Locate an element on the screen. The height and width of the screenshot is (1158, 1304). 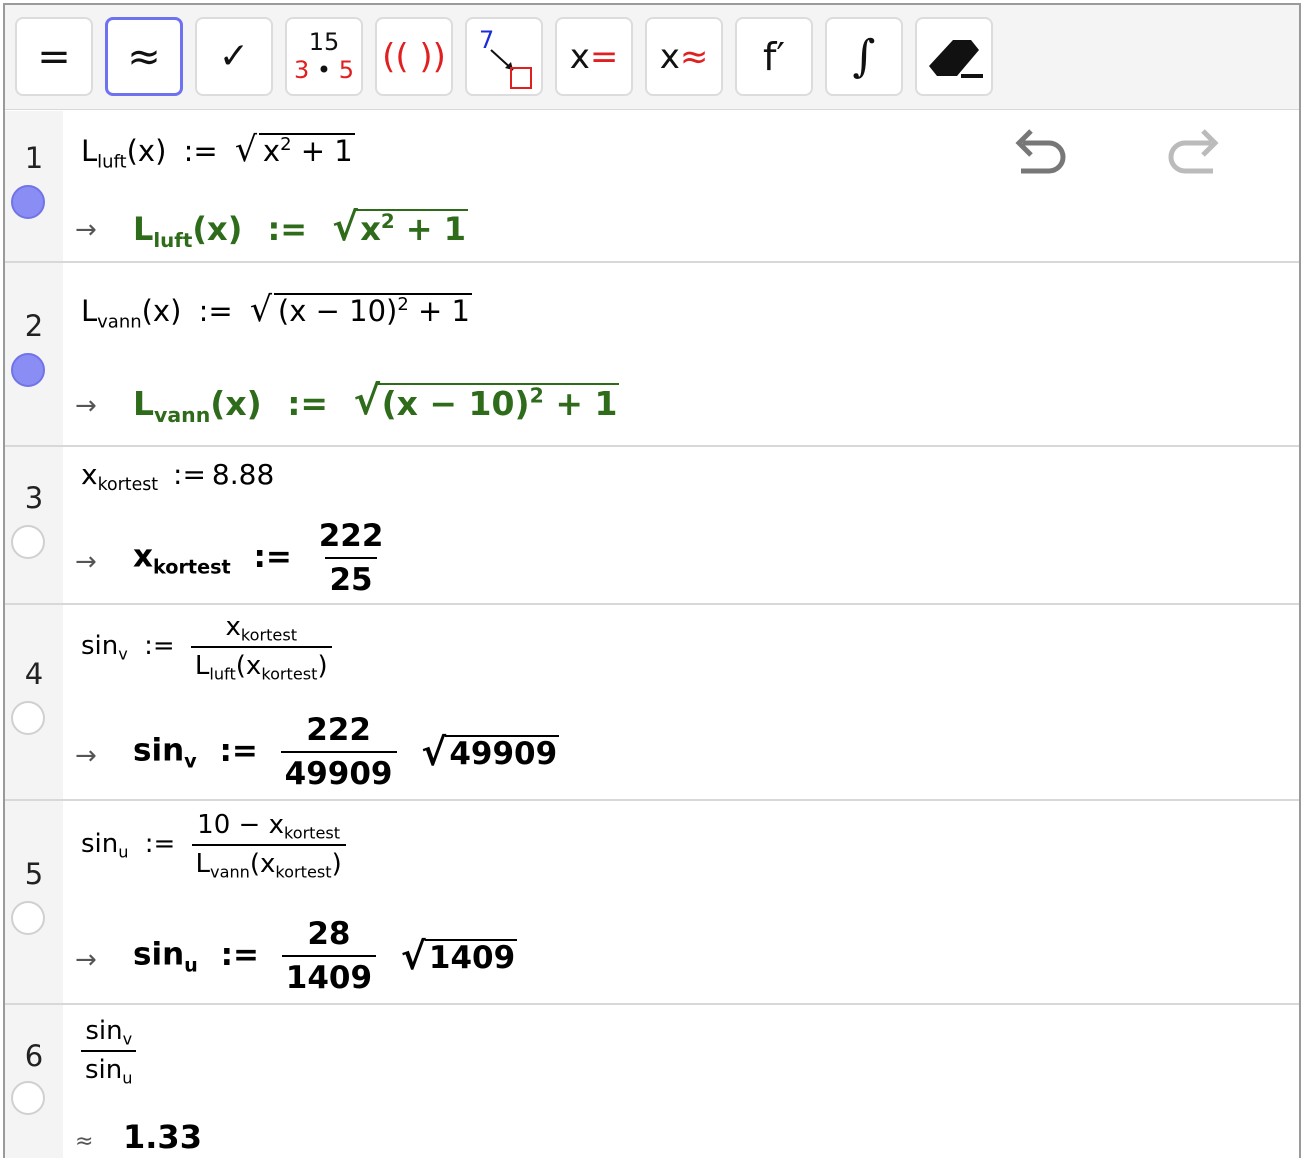
solve-numerically-button: x ≈ is located at coordinates (684, 56).